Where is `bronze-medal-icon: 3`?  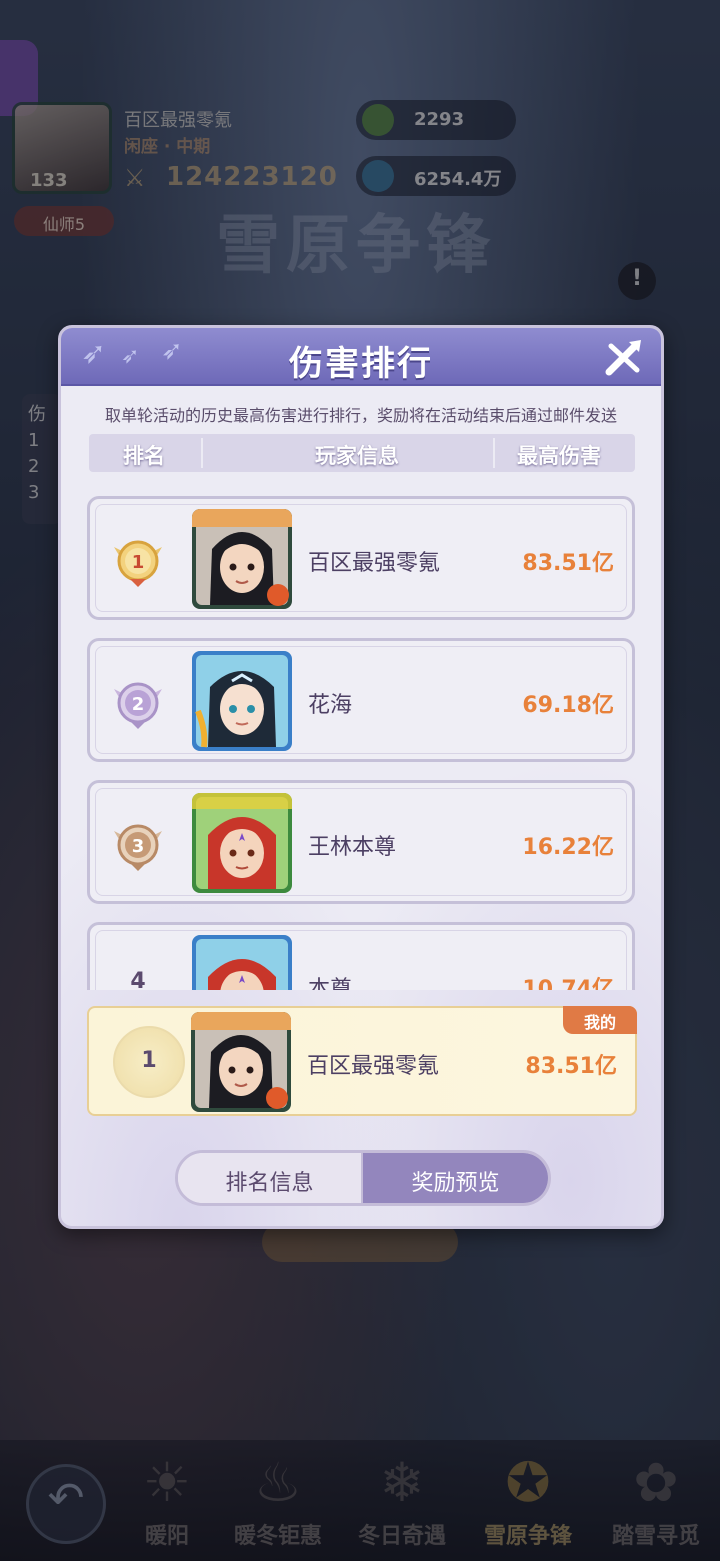
bronze-medal-icon: 3 is located at coordinates (138, 847).